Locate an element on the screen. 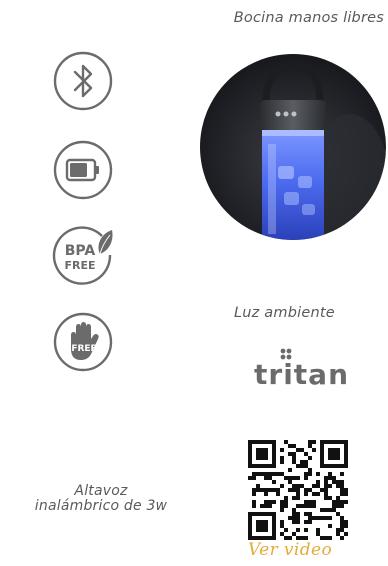  caption-ambient-light: Luz ambiente is located at coordinates (284, 313).